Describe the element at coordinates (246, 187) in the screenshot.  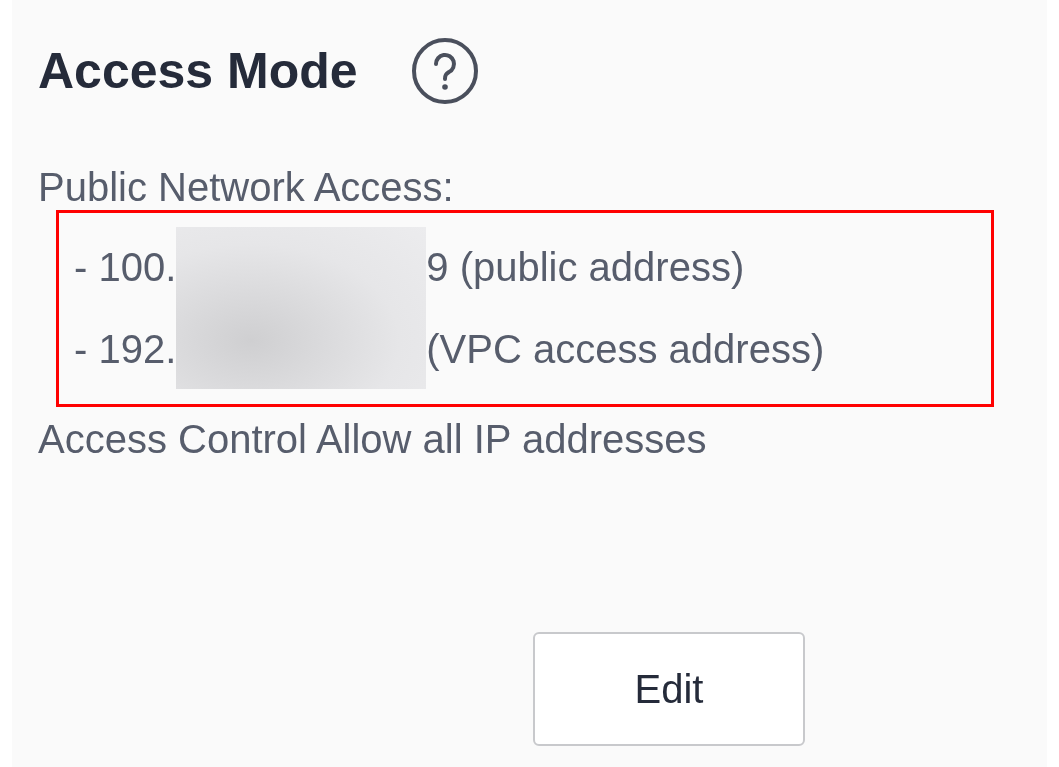
I see `field-label: Public Network Access:` at that location.